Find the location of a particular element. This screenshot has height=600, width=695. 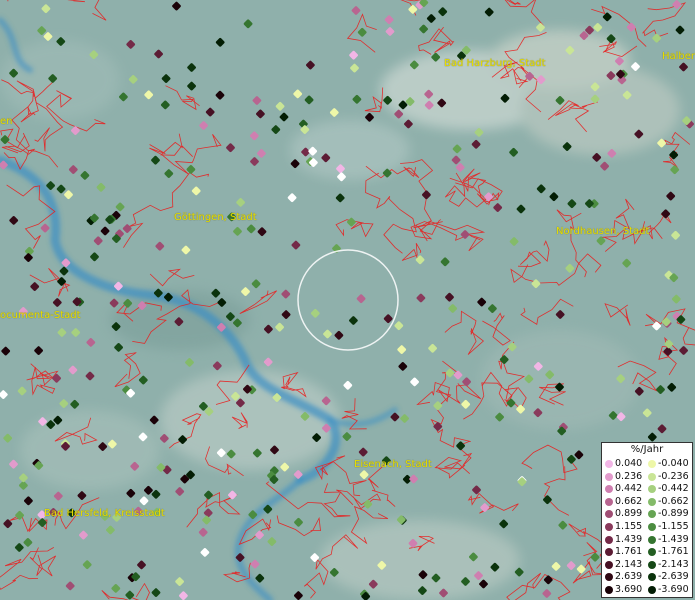

city-eisenach: Eisenach, Stadt is located at coordinates (393, 464).